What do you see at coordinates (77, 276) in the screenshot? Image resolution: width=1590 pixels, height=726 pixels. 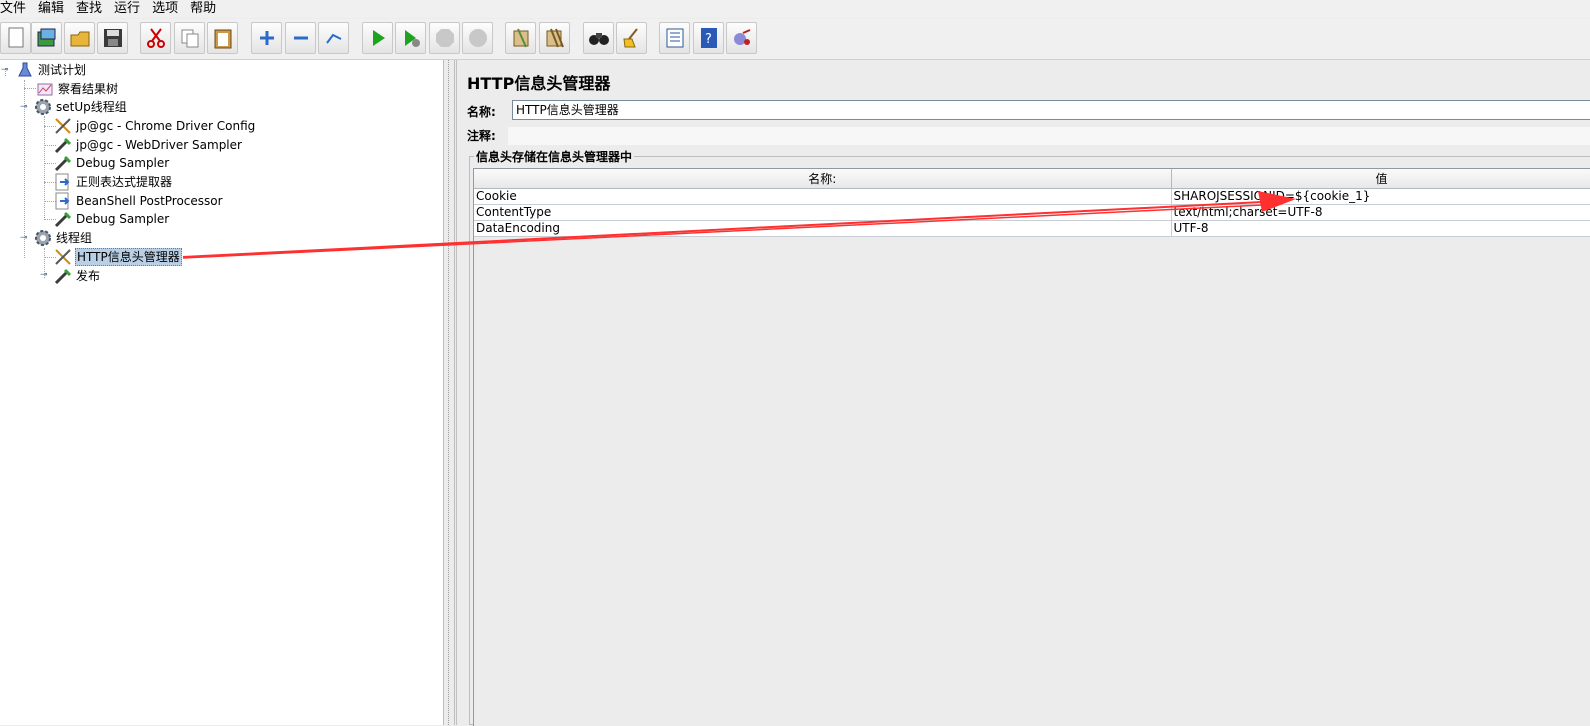 I see `tree-node-publish: 发布` at bounding box center [77, 276].